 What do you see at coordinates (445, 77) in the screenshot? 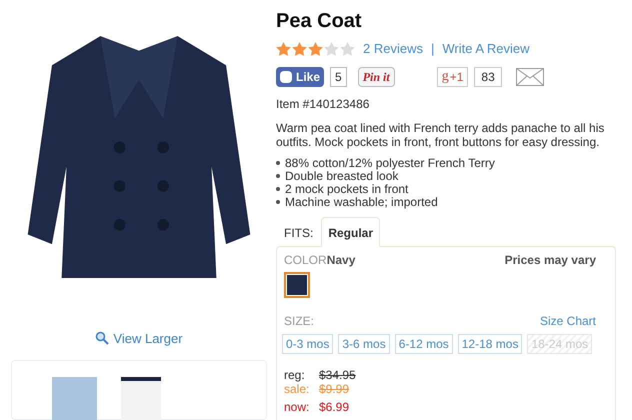
I see `g-icon: g` at bounding box center [445, 77].